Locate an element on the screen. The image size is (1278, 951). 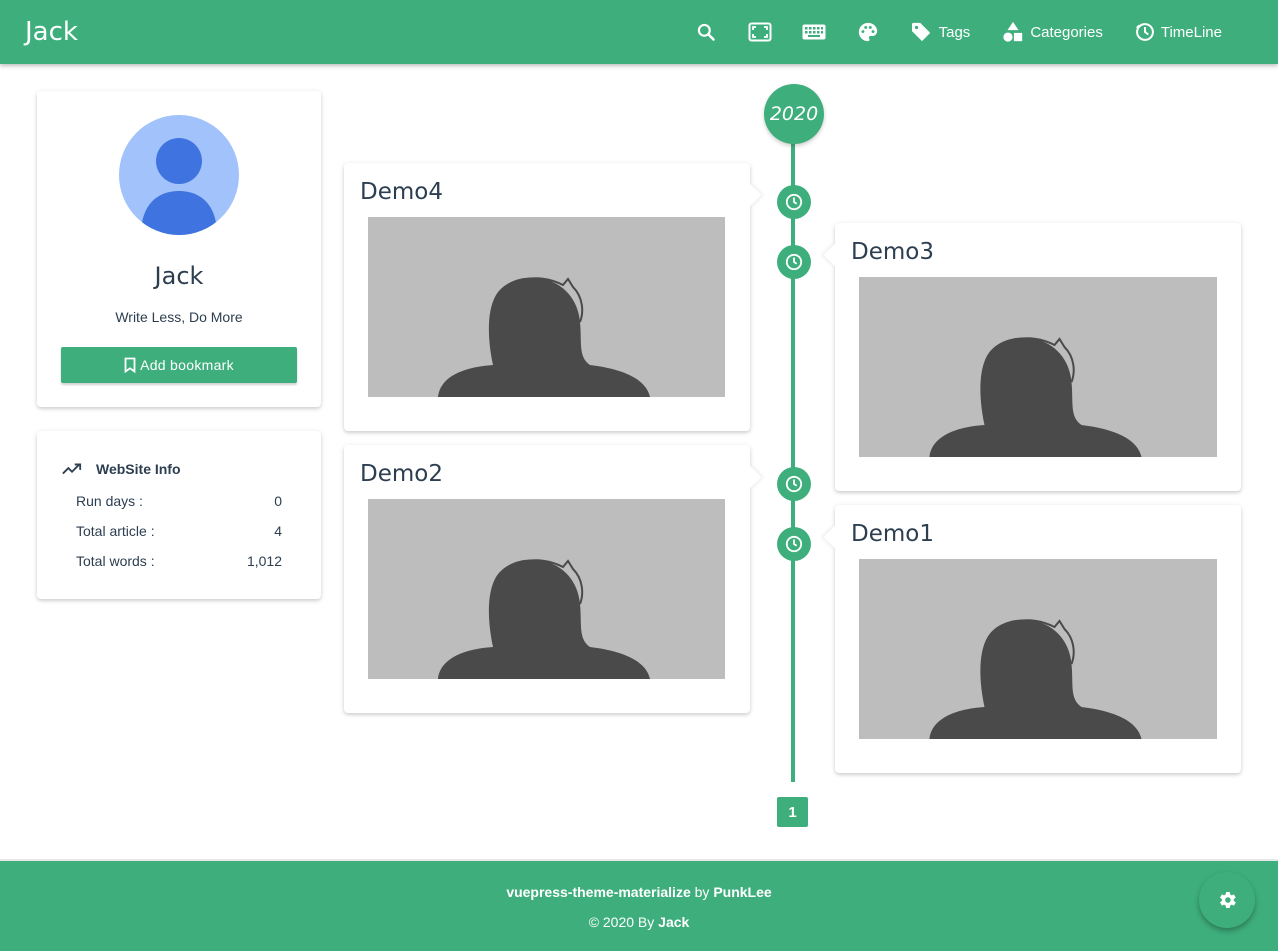
search-button is located at coordinates (706, 32).